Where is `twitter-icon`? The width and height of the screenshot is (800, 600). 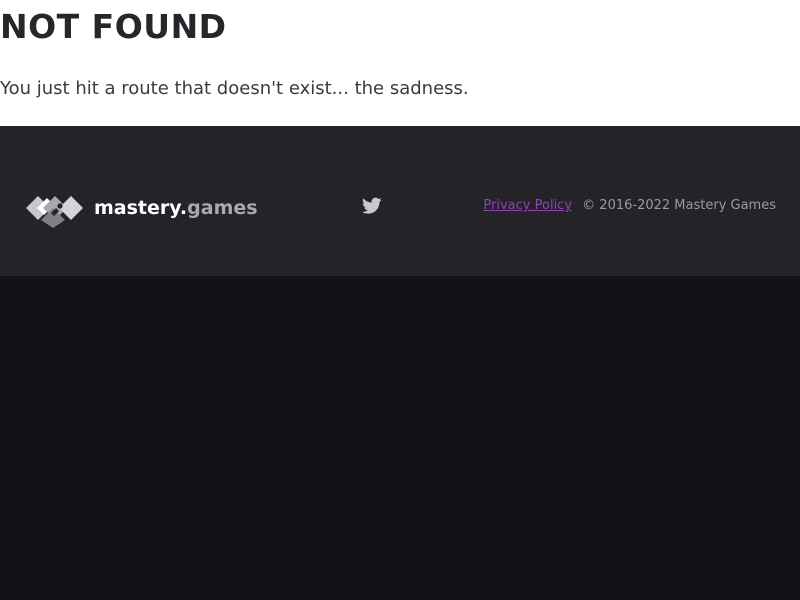
twitter-icon is located at coordinates (372, 205).